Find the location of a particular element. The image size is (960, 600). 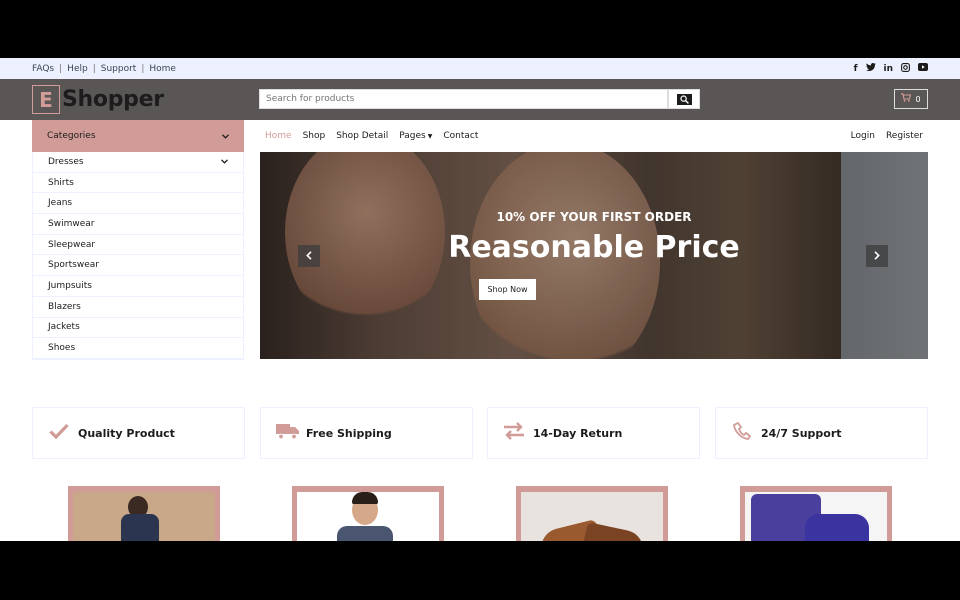

category-item-jeans: Jeans is located at coordinates (138, 204).